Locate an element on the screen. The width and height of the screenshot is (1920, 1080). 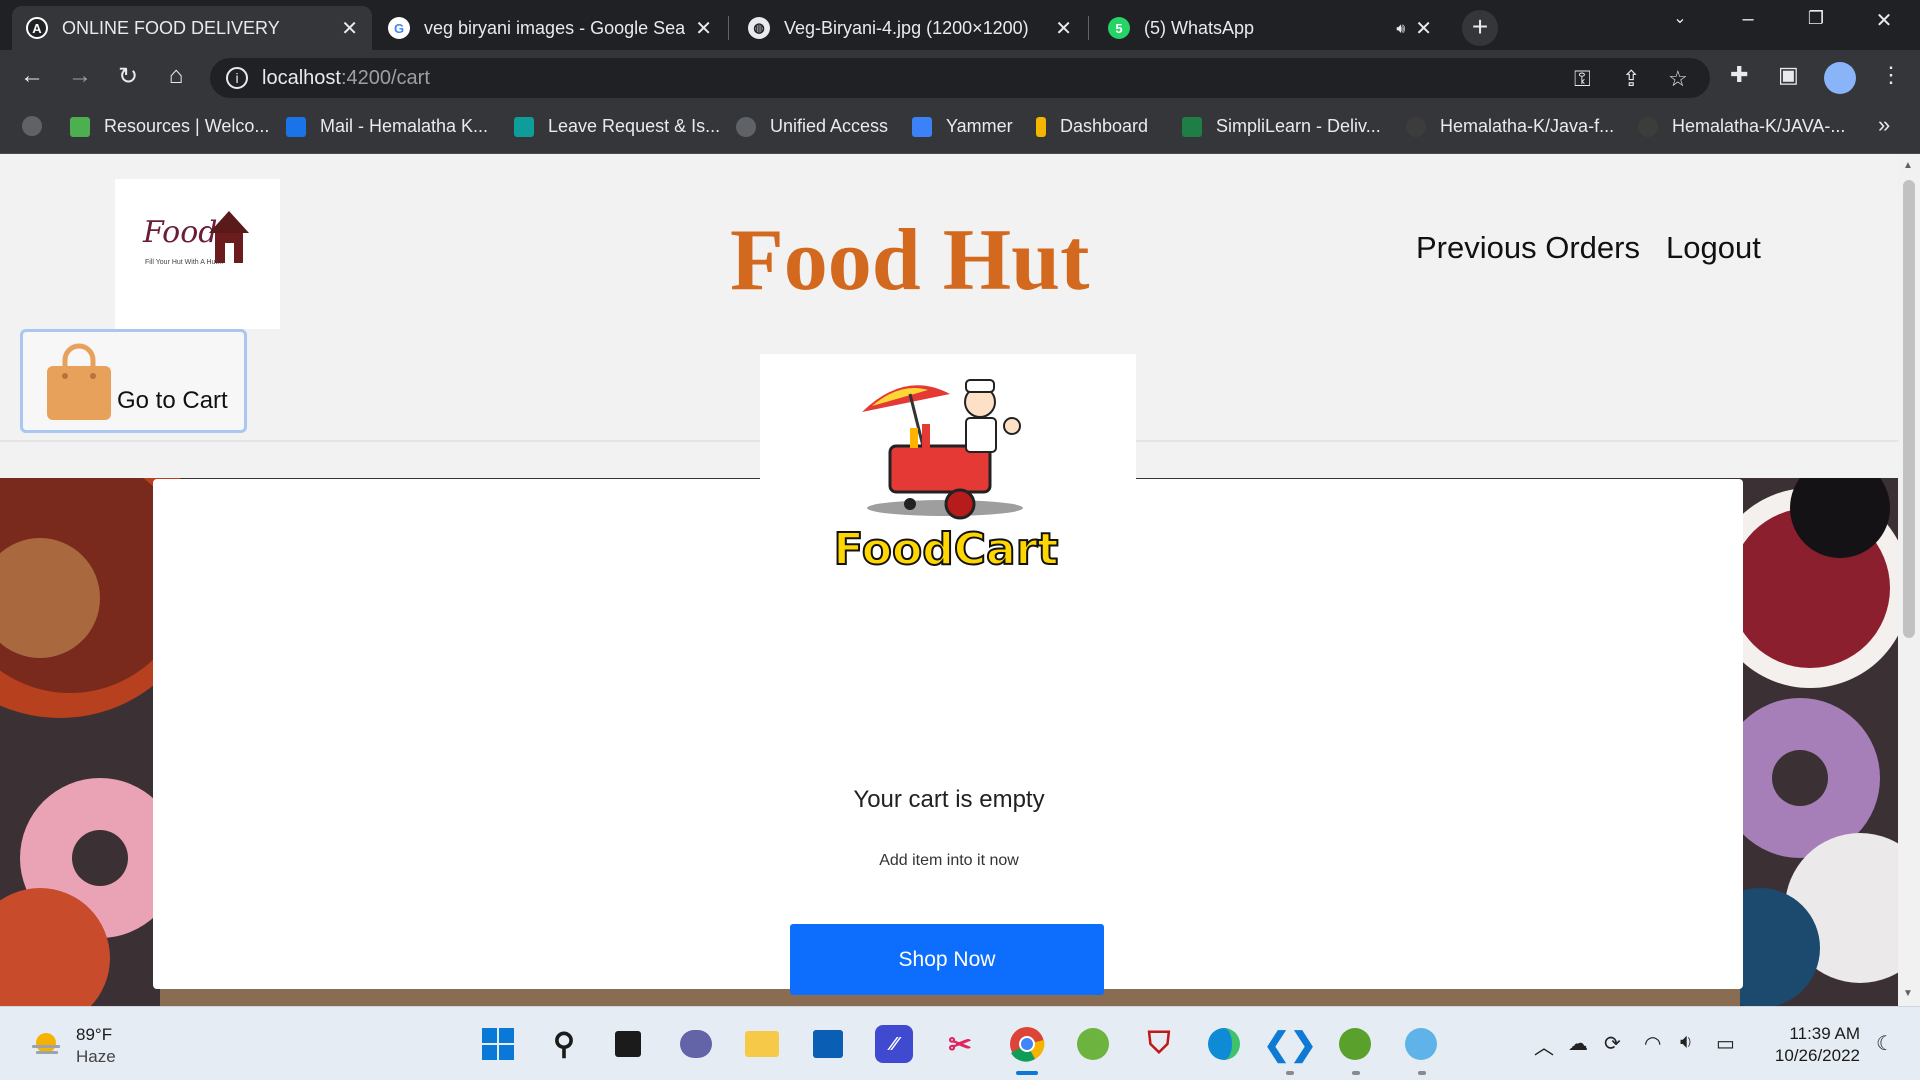
home-icon is located at coordinates (80, 126).